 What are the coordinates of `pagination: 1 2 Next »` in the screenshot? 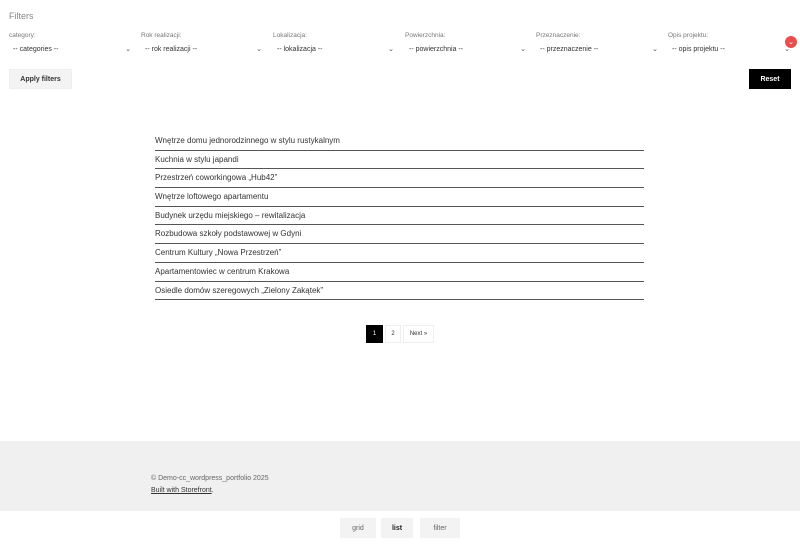 It's located at (401, 334).